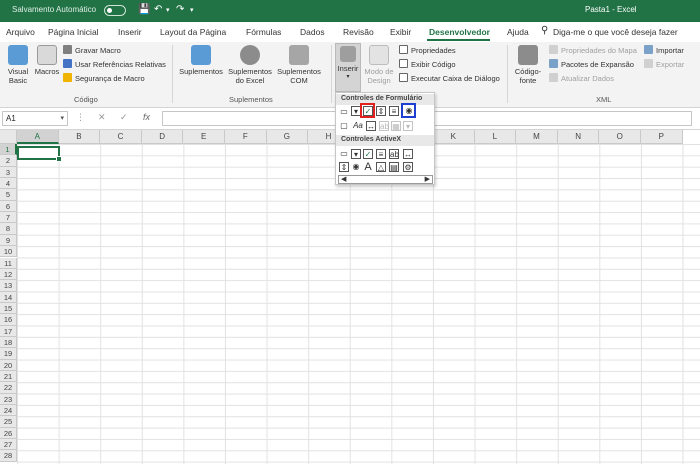 Image resolution: width=700 pixels, height=464 pixels. Describe the element at coordinates (124, 117) in the screenshot. I see `enter-icon: ✓` at that location.